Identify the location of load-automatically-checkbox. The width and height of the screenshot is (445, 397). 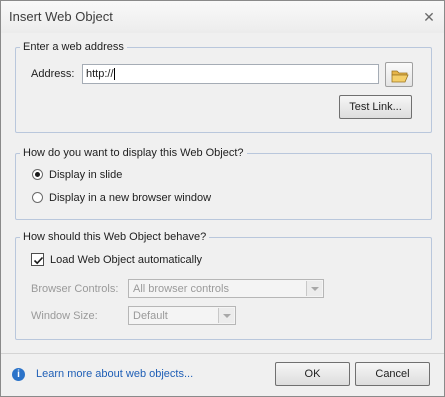
(37, 259).